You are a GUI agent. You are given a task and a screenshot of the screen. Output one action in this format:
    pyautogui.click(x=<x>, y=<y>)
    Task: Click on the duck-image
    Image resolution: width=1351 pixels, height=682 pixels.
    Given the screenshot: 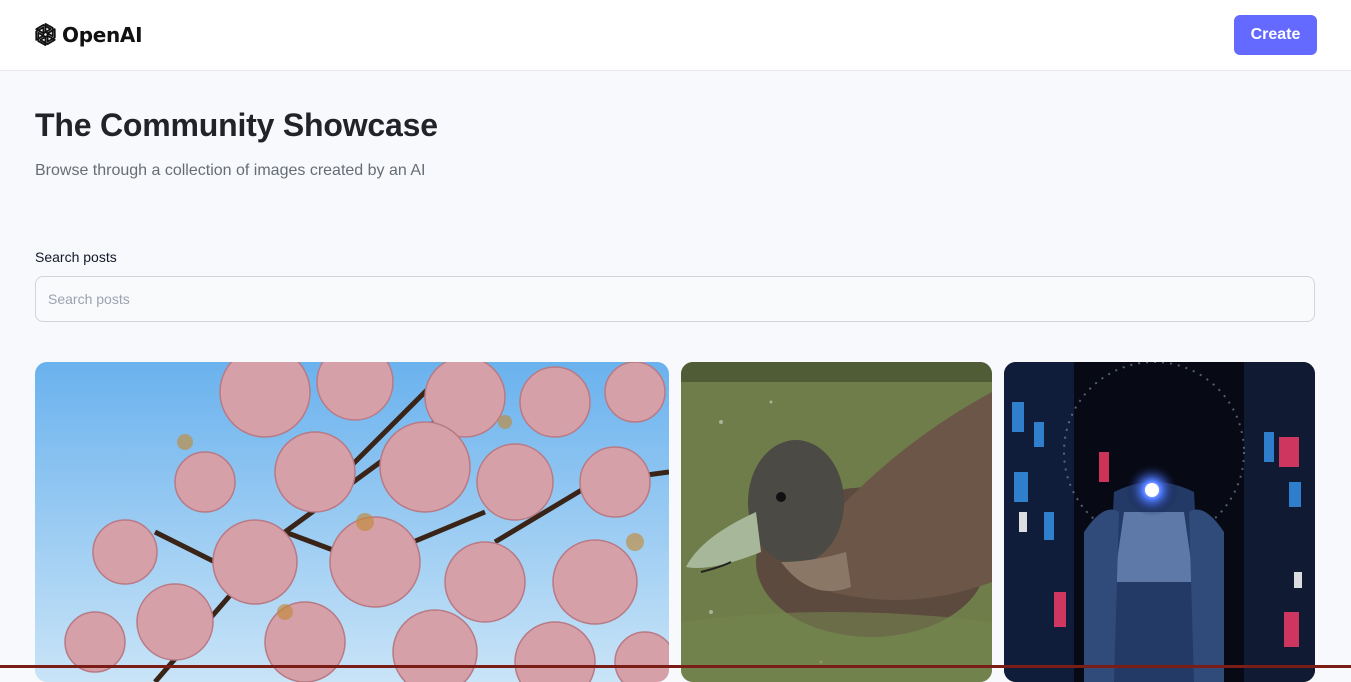 What is the action you would take?
    pyautogui.click(x=836, y=522)
    